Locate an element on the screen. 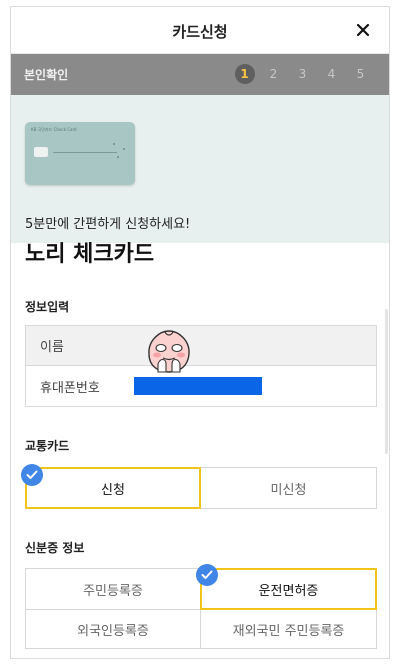 The image size is (400, 665). step-indicator: 1 2 3 4 5 is located at coordinates (302, 74).